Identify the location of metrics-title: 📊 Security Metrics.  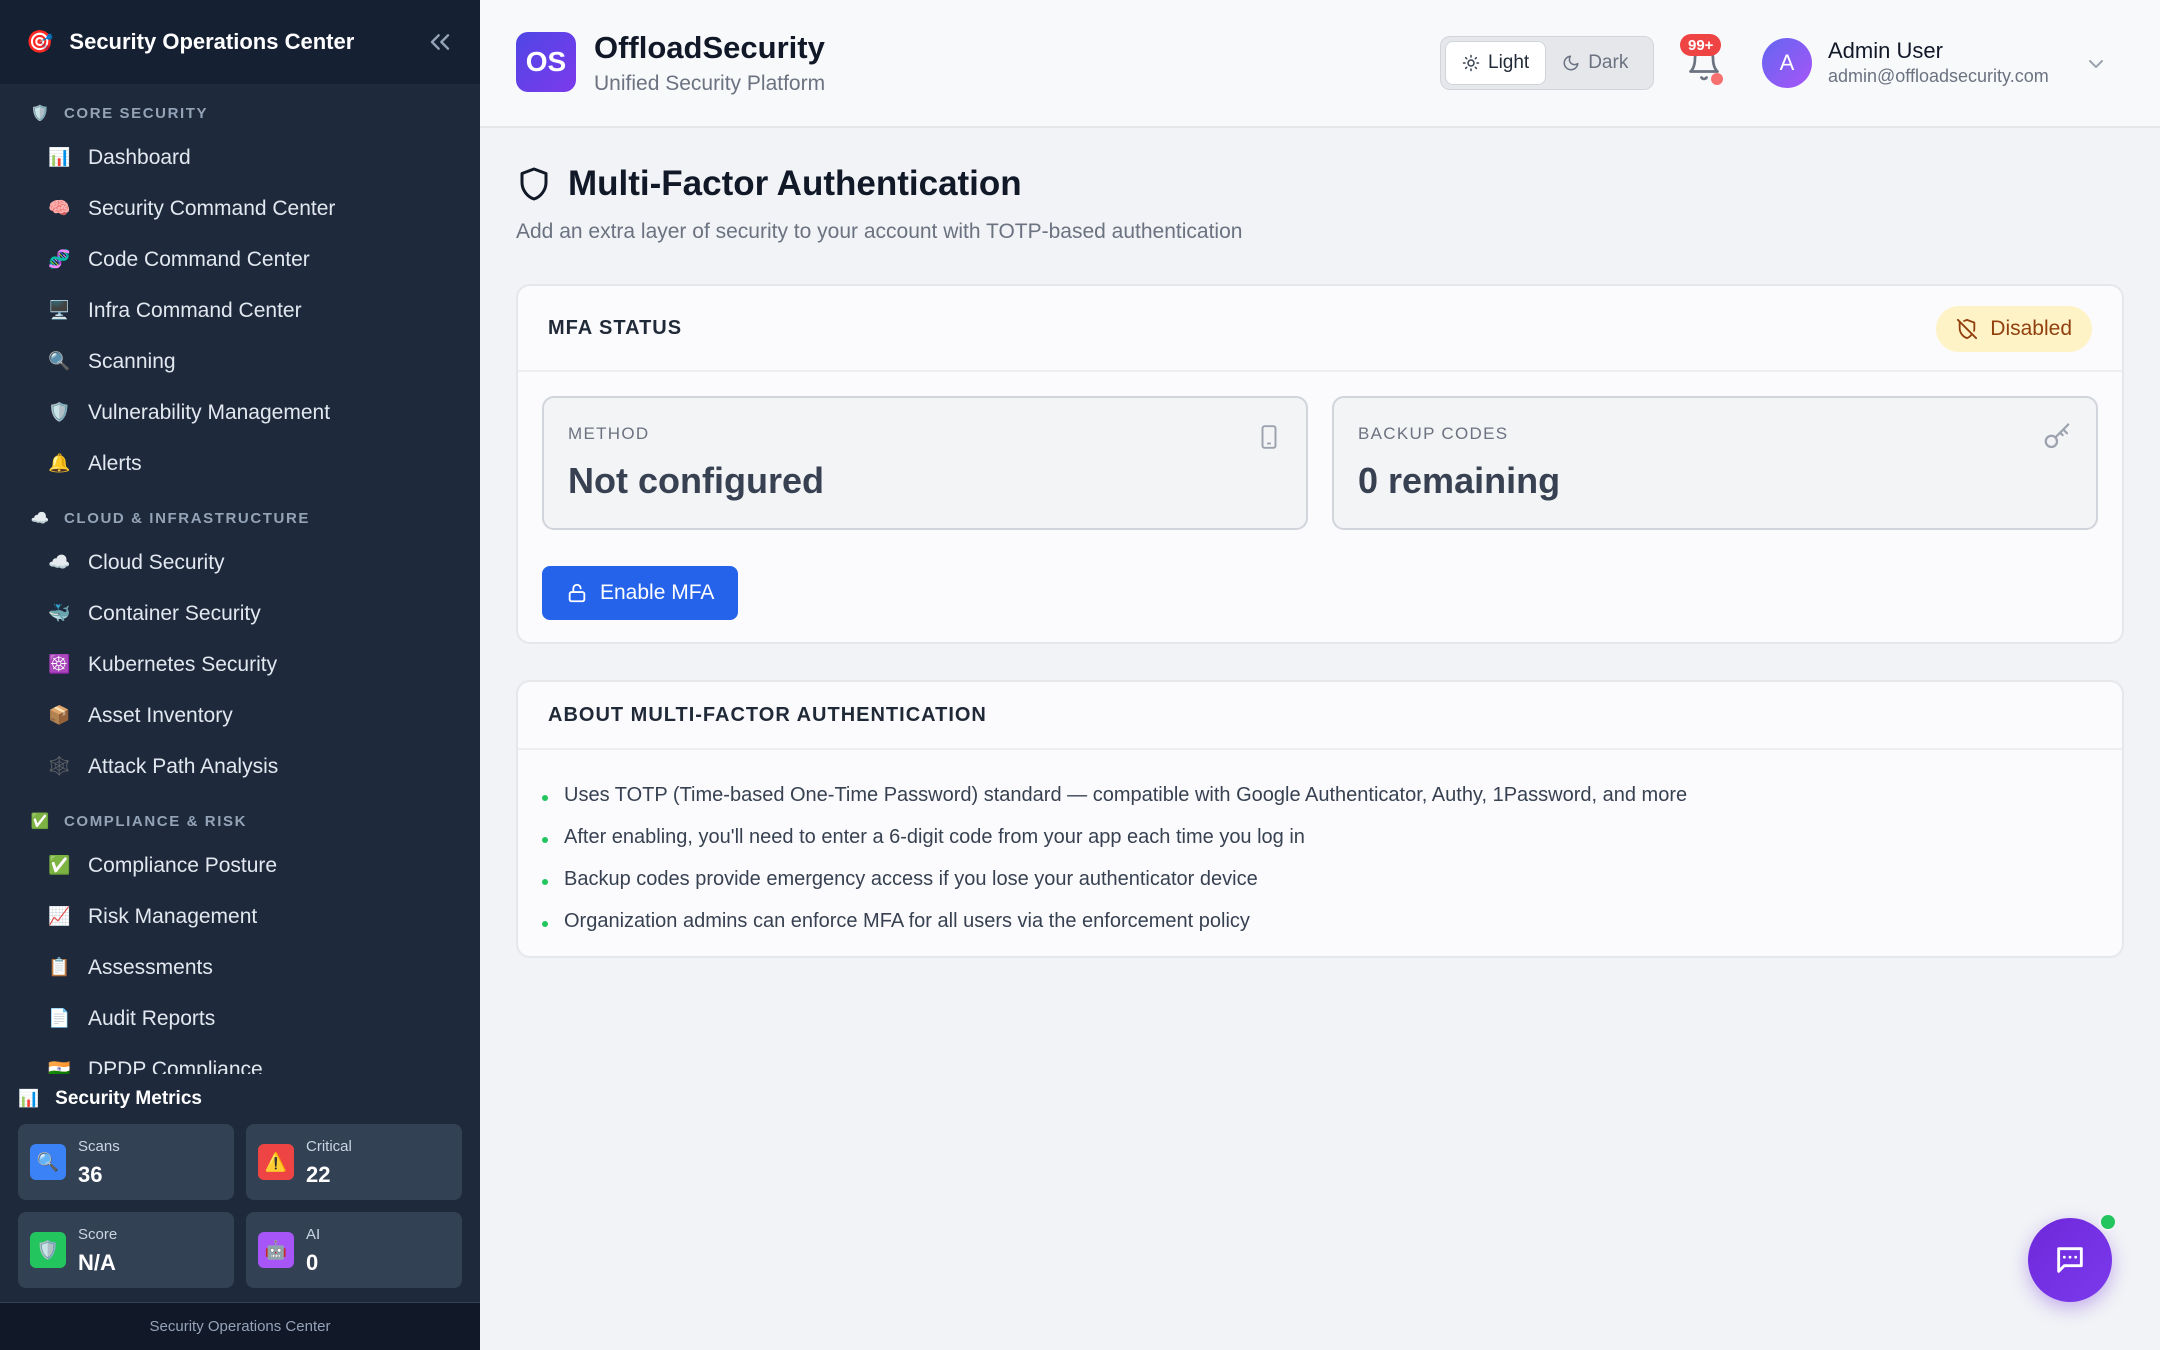
(240, 1099).